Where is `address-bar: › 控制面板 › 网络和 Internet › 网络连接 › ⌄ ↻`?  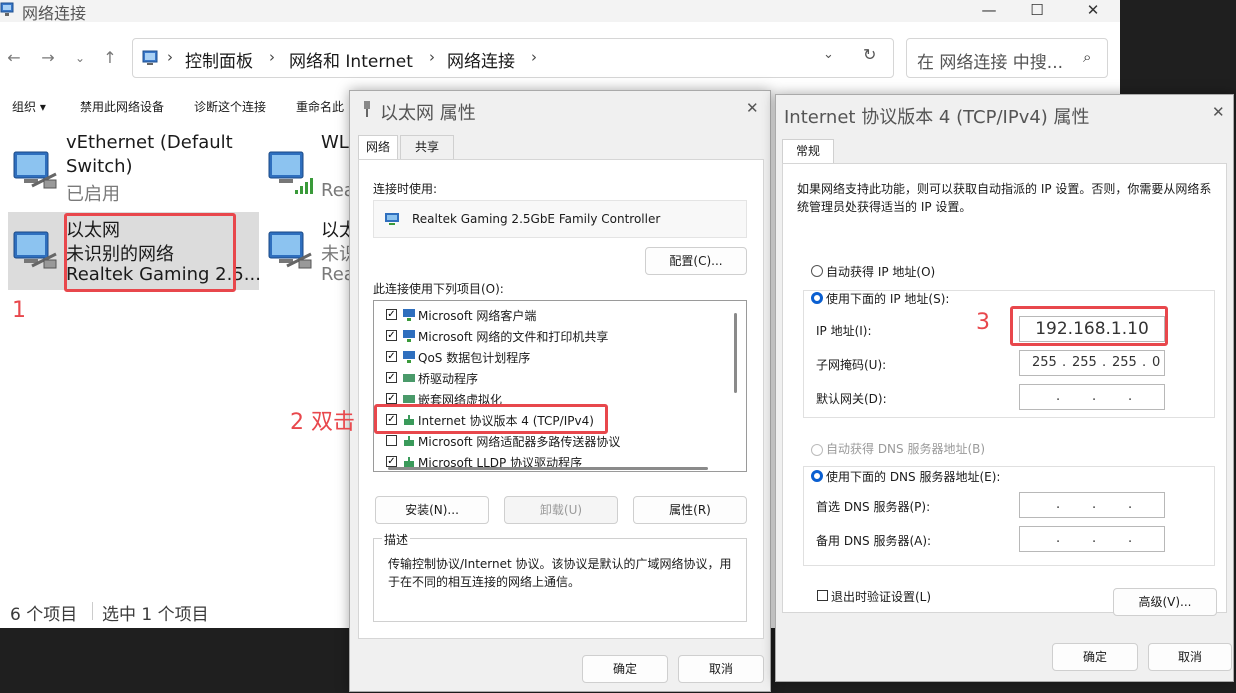 address-bar: › 控制面板 › 网络和 Internet › 网络连接 › ⌄ ↻ is located at coordinates (513, 58).